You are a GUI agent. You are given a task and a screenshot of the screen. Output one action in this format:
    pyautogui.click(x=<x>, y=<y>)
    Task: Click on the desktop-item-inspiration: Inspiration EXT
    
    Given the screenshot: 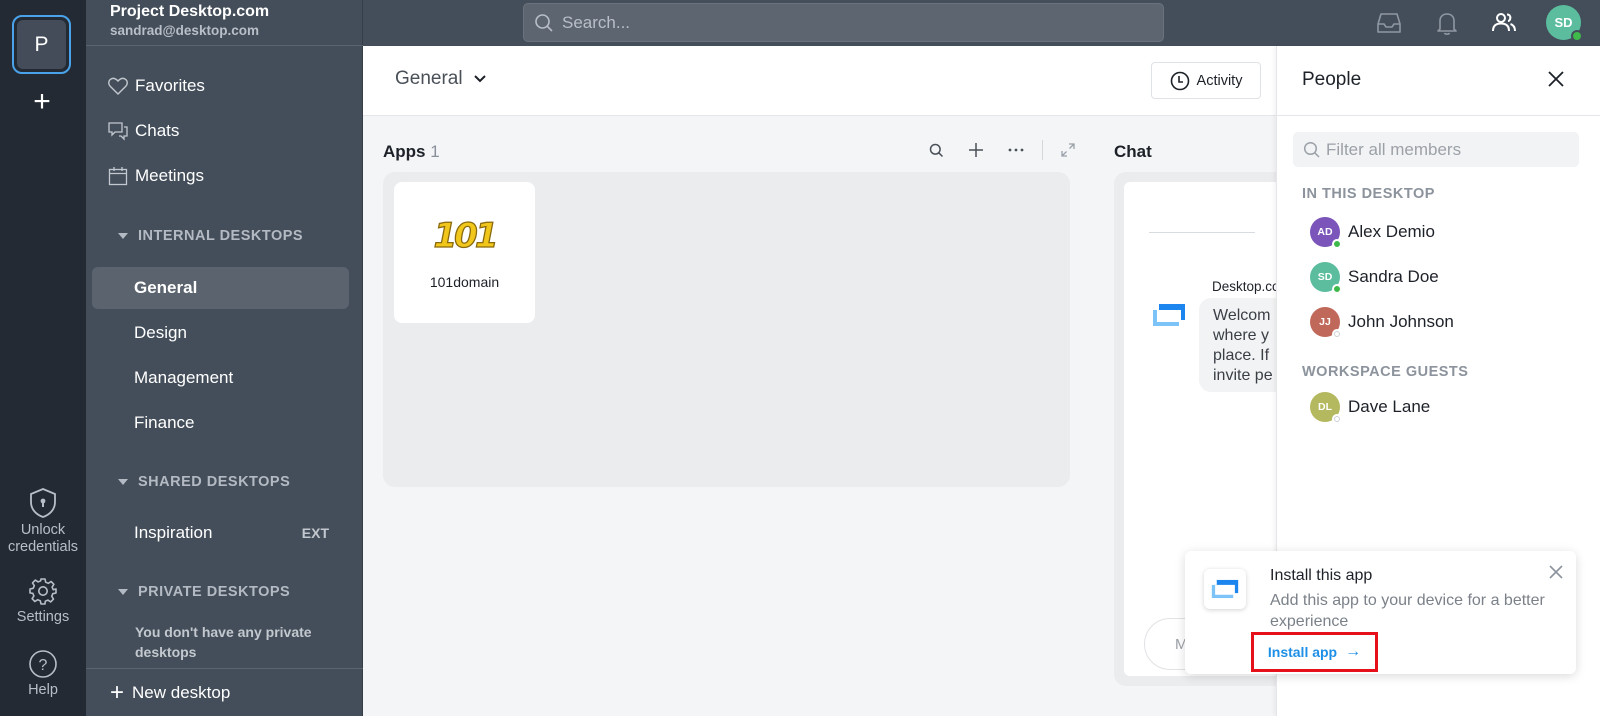 What is the action you would take?
    pyautogui.click(x=220, y=533)
    